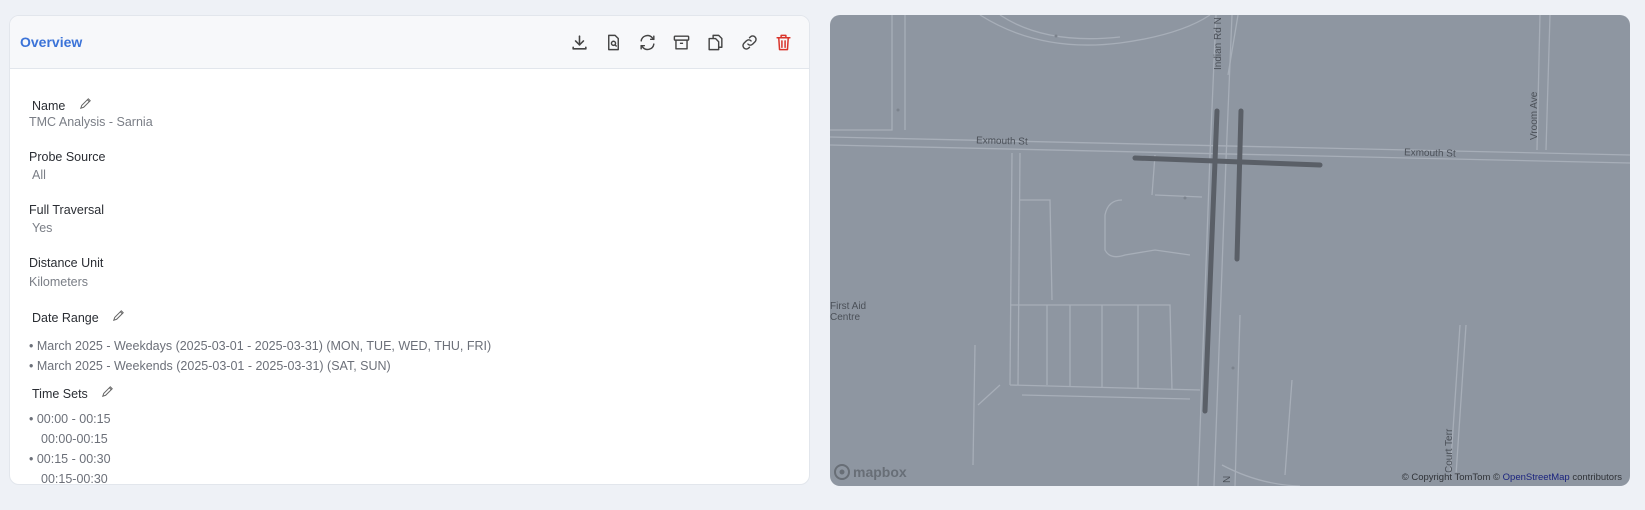 The width and height of the screenshot is (1645, 510). I want to click on map-poi-label: Centre, so click(845, 317).